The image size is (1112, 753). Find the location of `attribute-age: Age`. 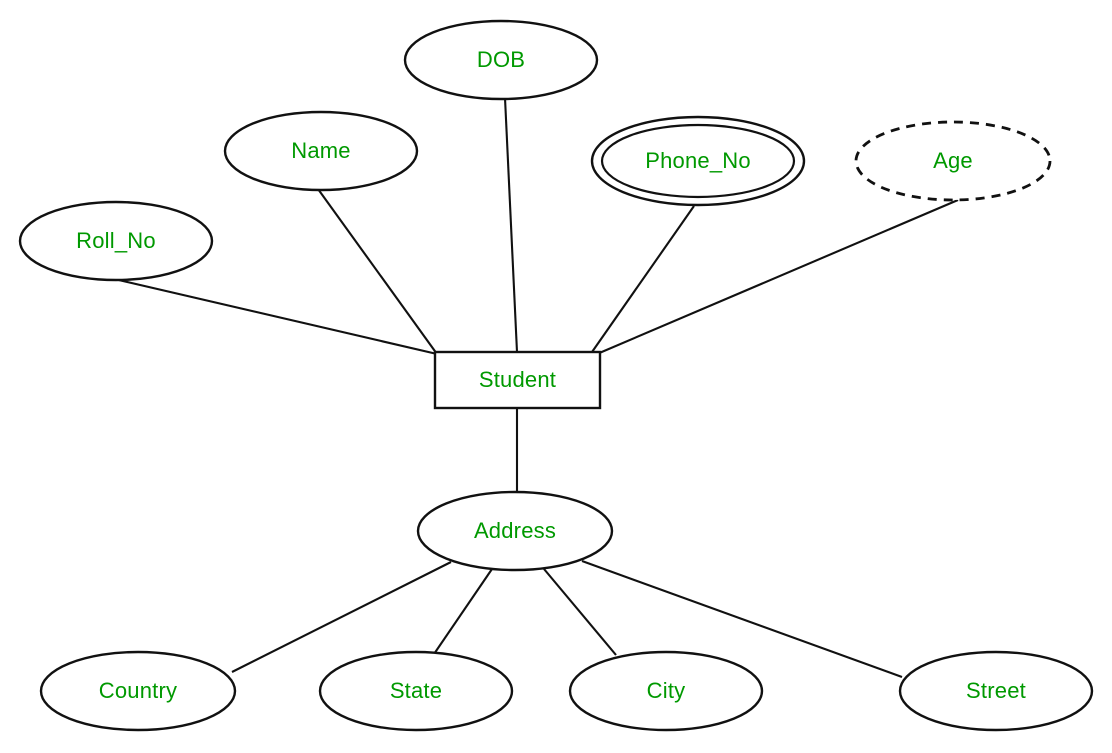

attribute-age: Age is located at coordinates (953, 161).